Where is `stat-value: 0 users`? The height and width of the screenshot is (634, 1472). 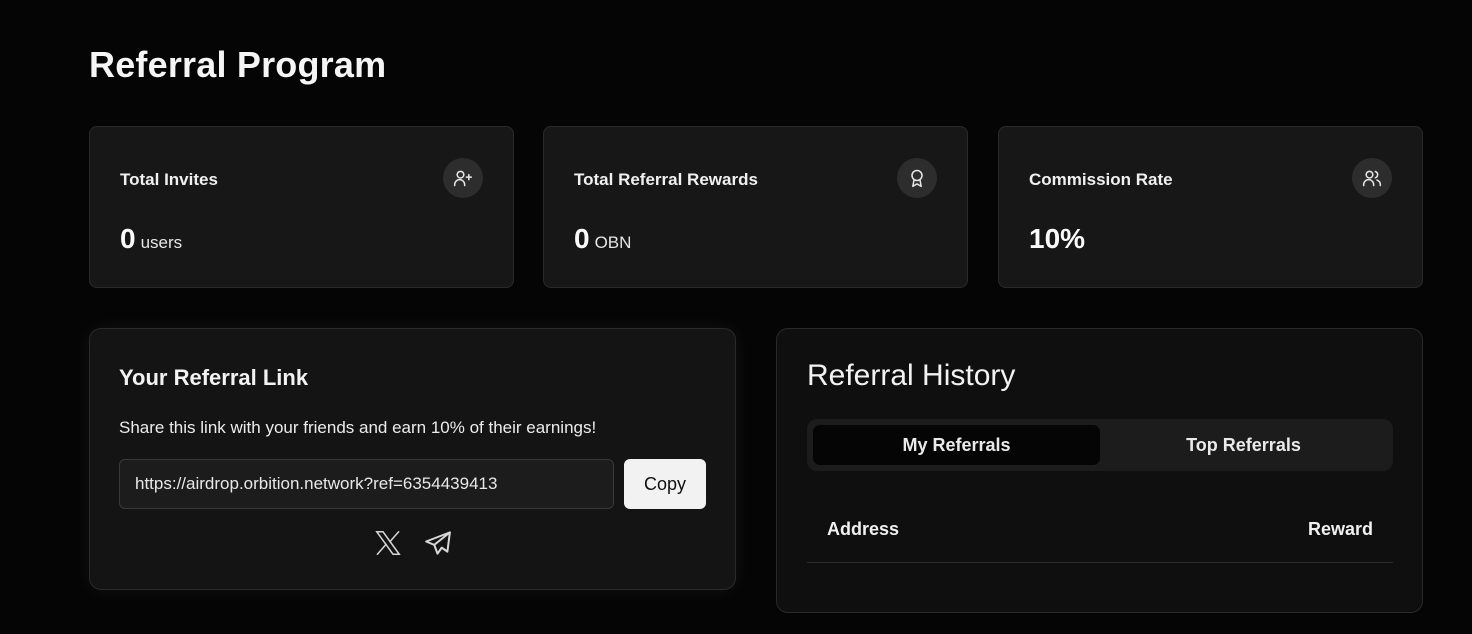
stat-value: 0 users is located at coordinates (151, 239).